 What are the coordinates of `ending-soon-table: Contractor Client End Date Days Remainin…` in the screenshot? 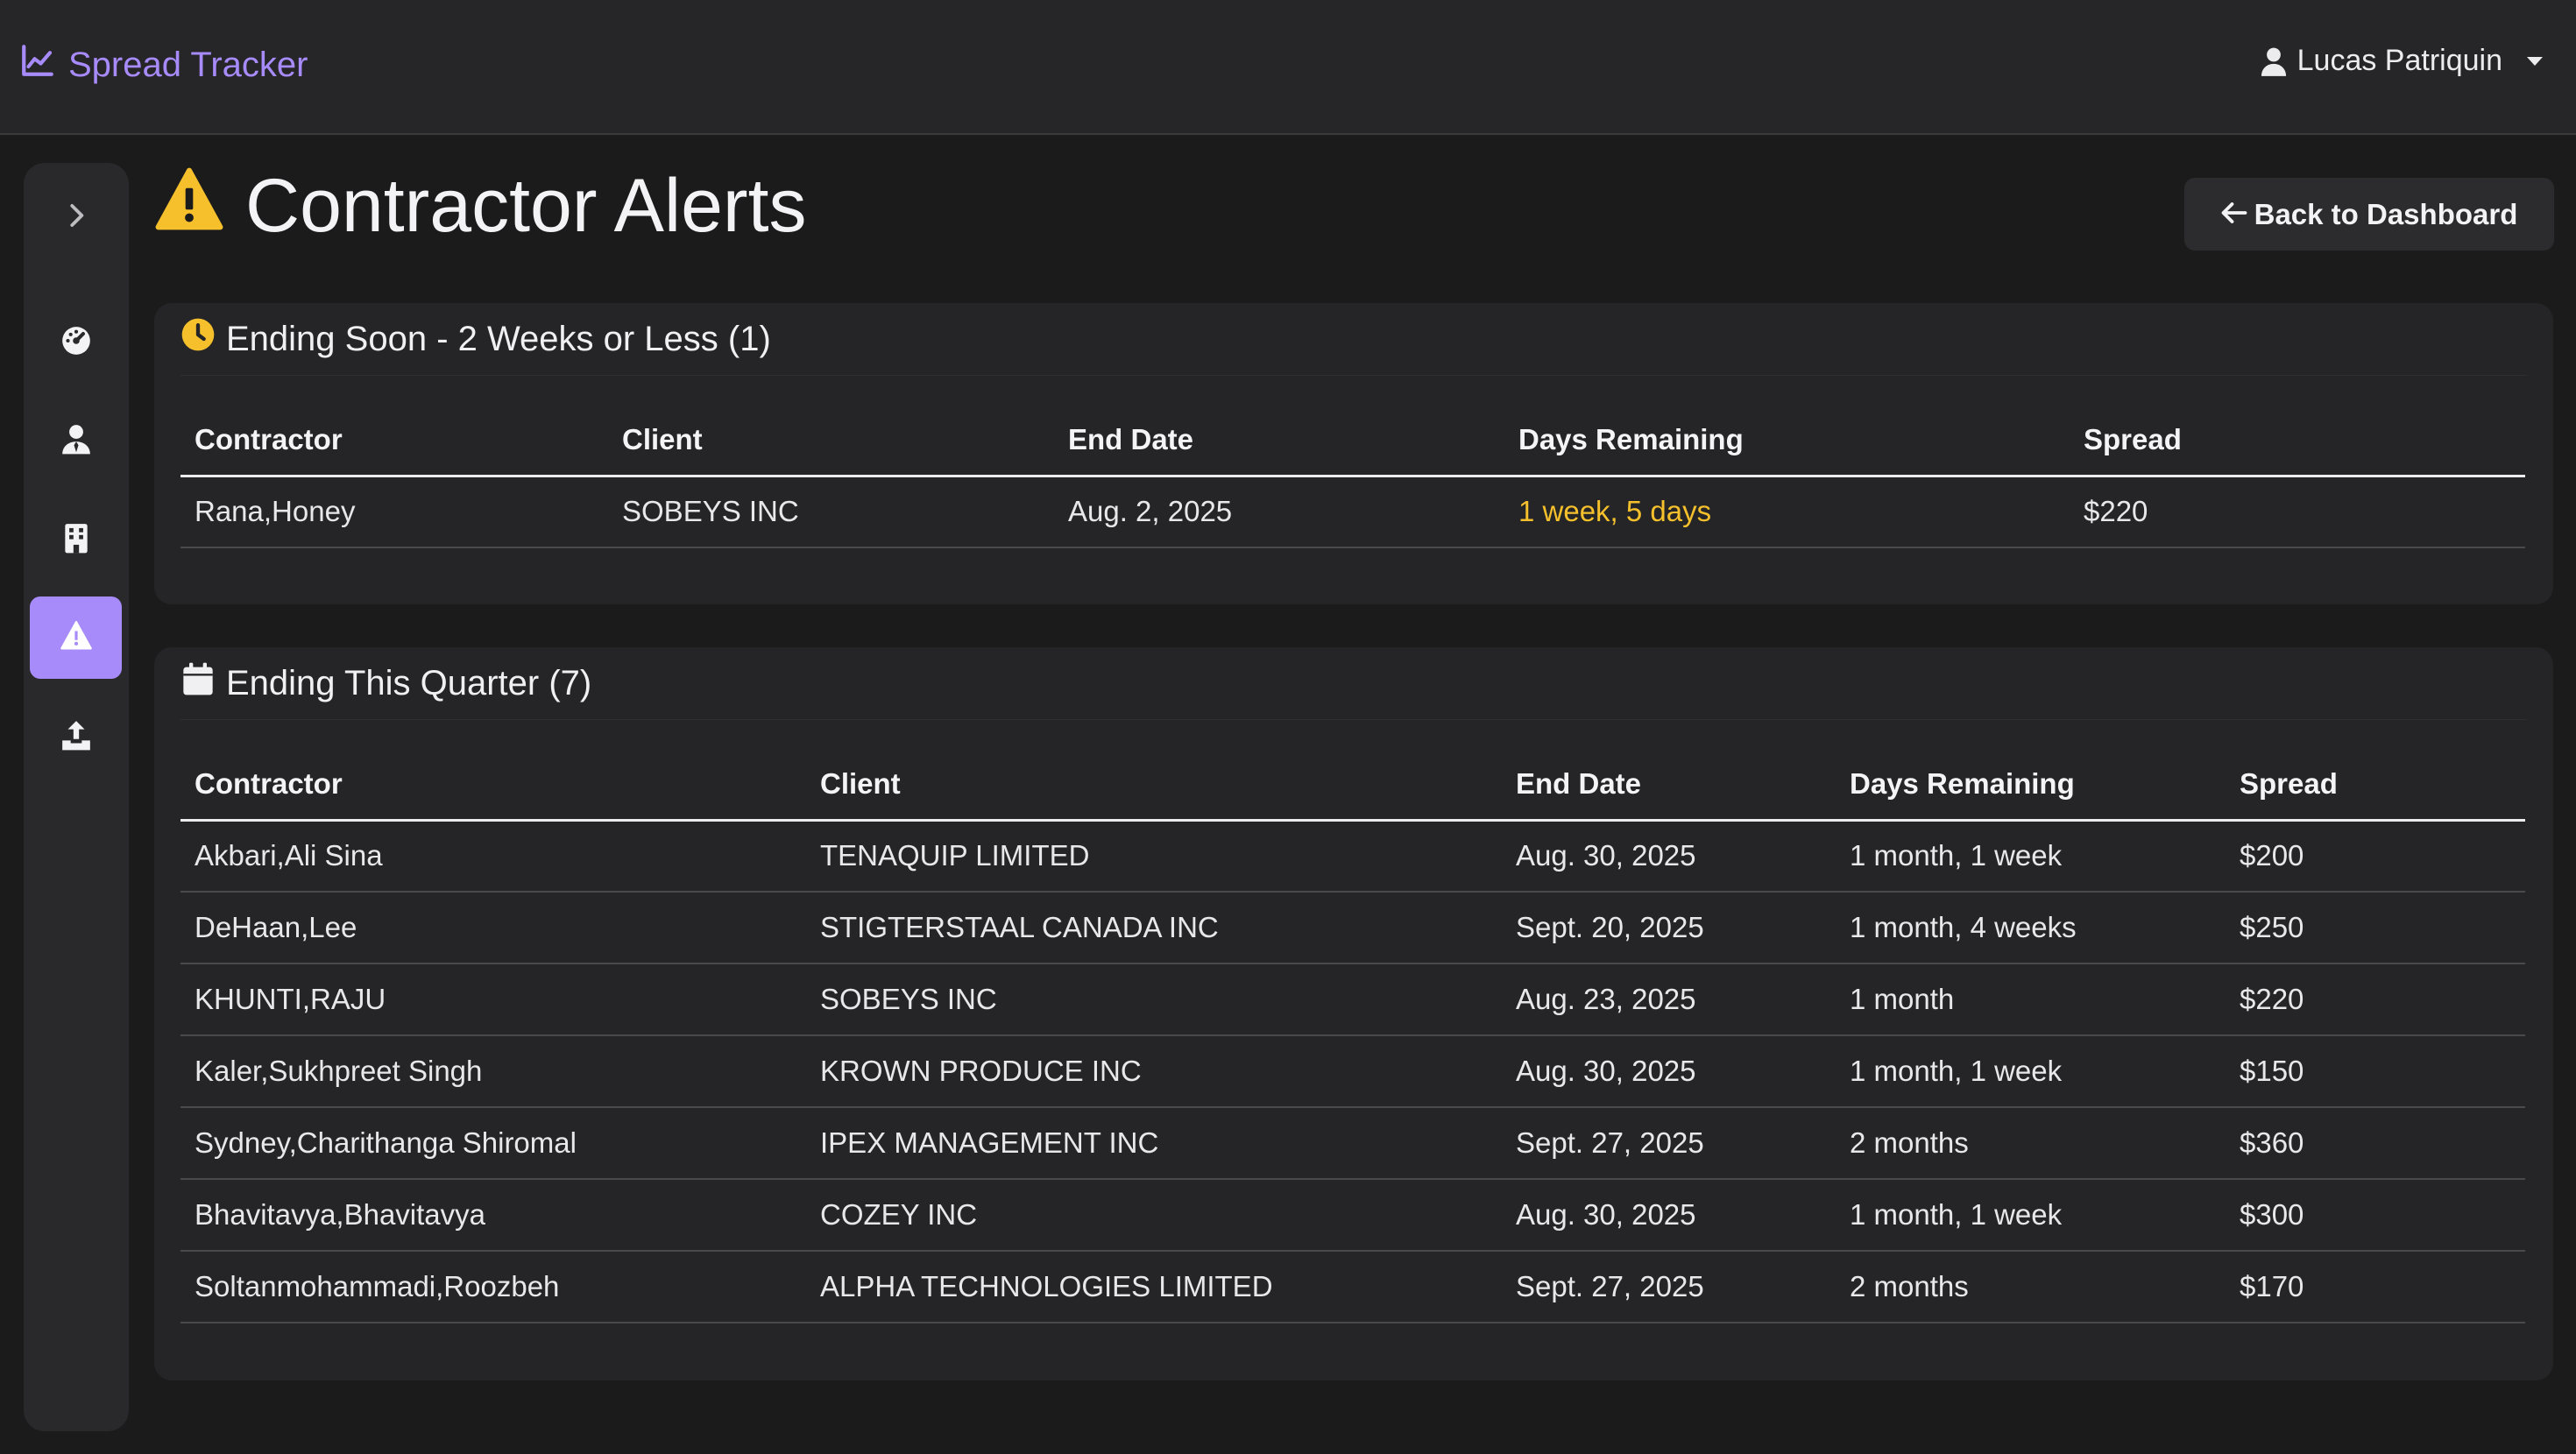 It's located at (1352, 477).